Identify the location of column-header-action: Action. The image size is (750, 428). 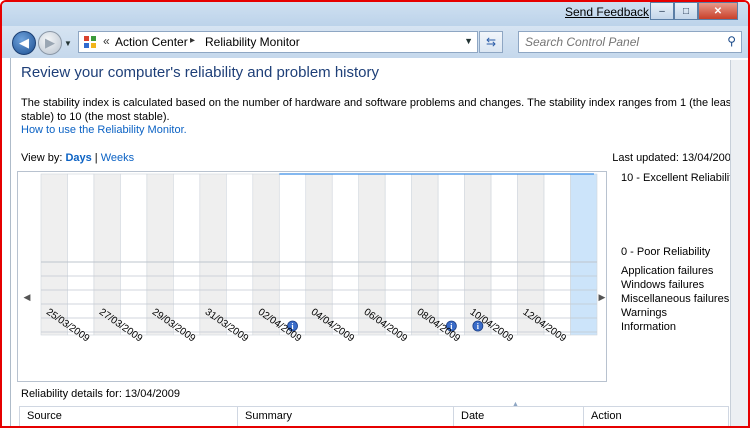
(656, 416).